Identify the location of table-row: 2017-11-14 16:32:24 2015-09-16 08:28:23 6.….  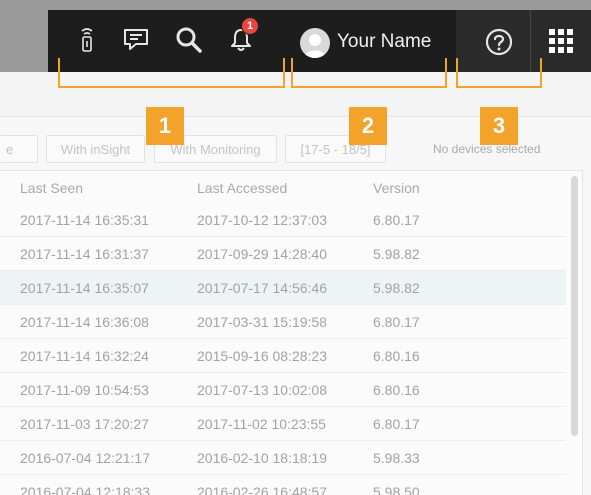
(283, 356).